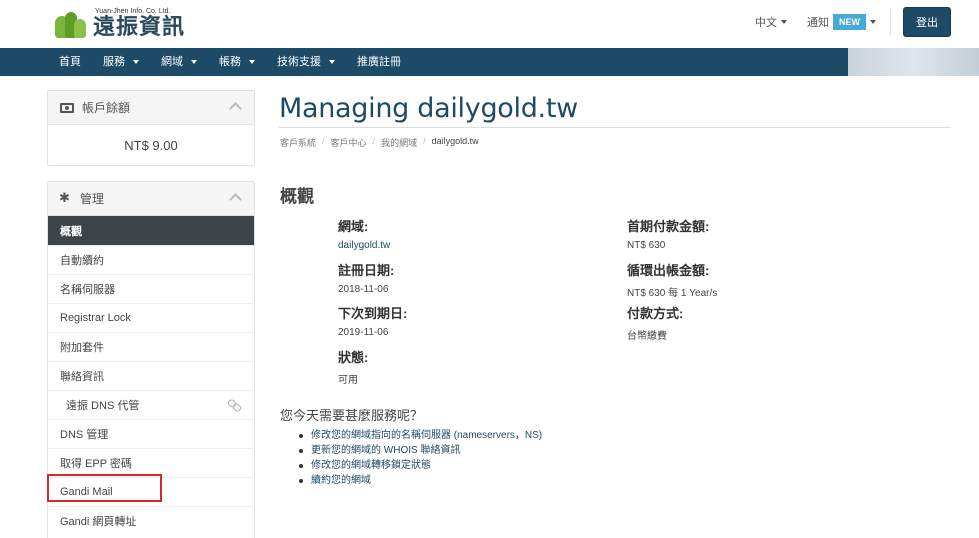 Image resolution: width=979 pixels, height=538 pixels. I want to click on breadcrumb: 客戶系統 / 客戶中心 / 我的網域 / dailygold.tw, so click(379, 142).